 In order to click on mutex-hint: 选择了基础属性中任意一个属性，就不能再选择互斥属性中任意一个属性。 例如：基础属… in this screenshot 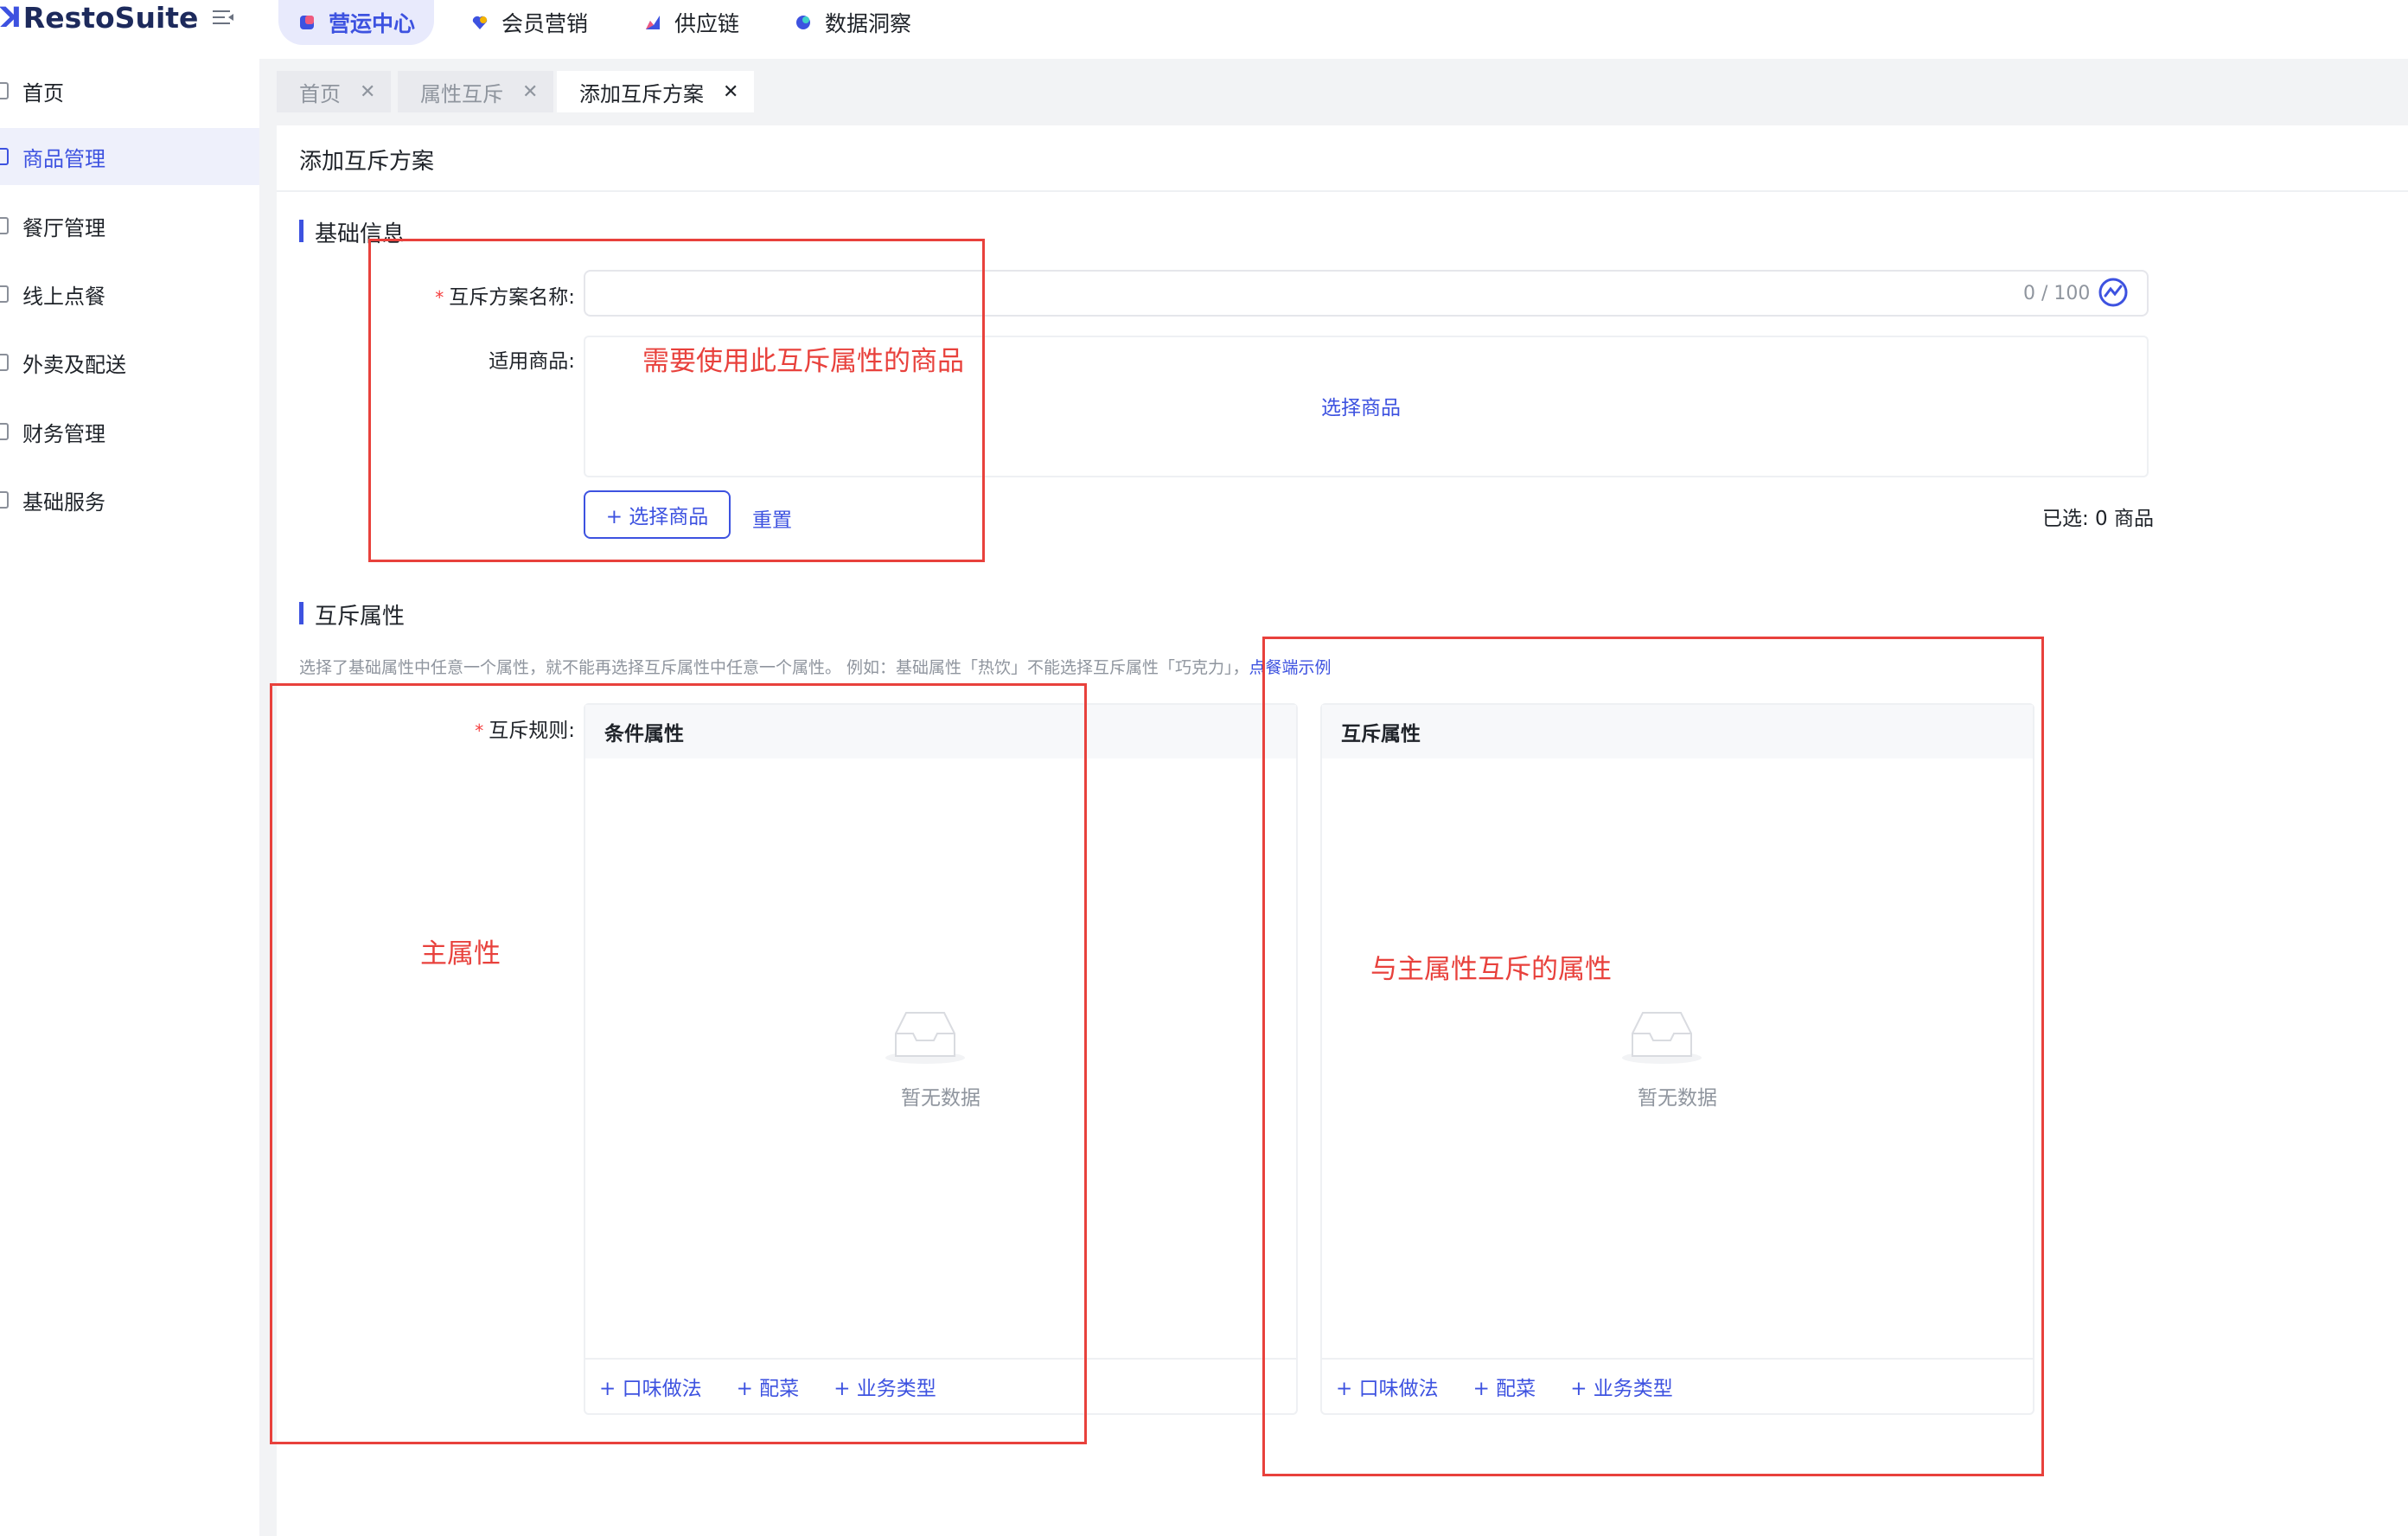, I will do `click(815, 667)`.